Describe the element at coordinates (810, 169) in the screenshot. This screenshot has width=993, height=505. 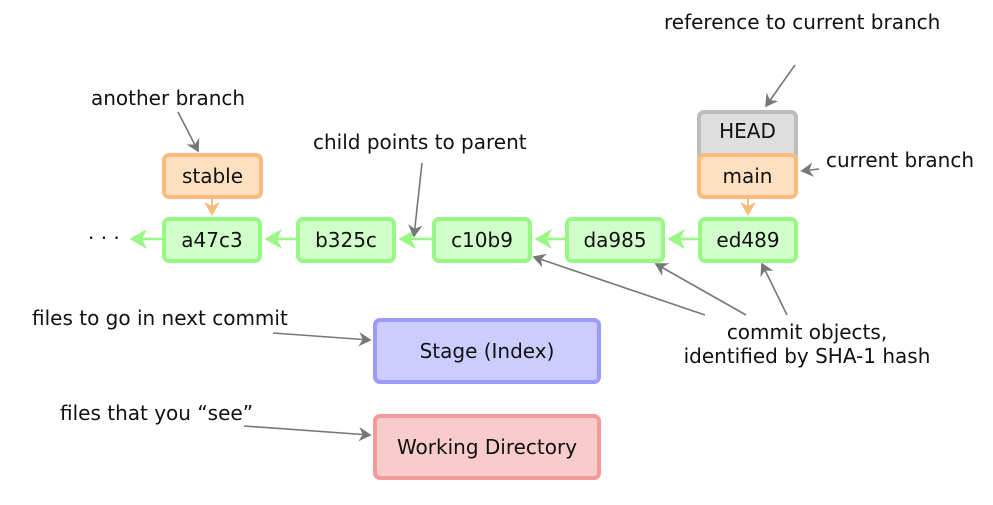
I see `current-branch-arrow` at that location.